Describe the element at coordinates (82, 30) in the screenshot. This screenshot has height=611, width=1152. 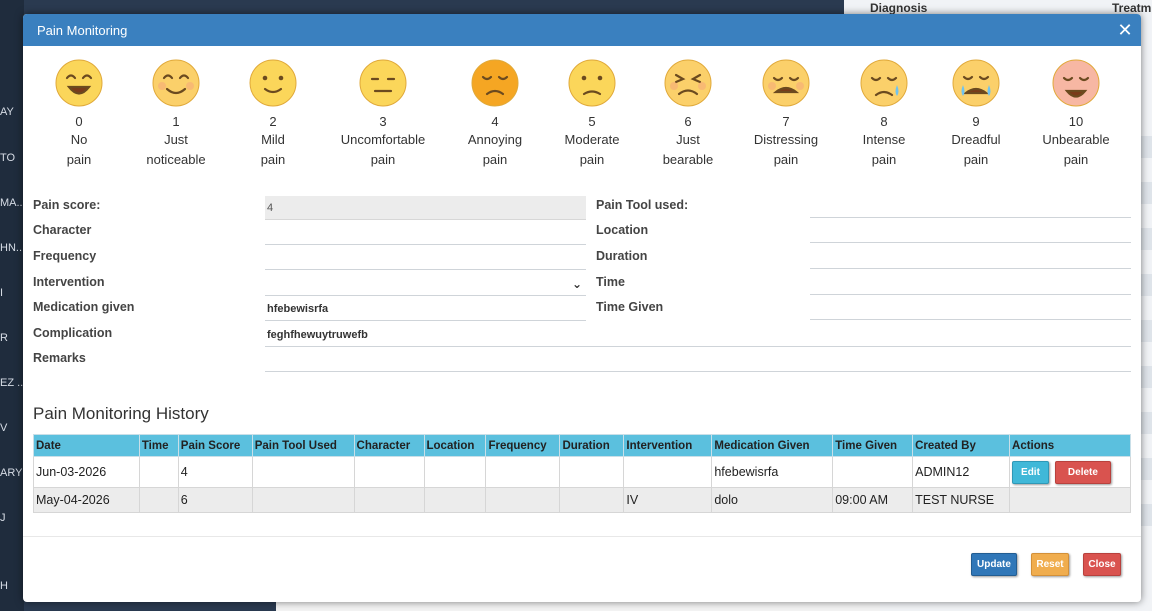
I see `modal-title: Pain Monitoring` at that location.